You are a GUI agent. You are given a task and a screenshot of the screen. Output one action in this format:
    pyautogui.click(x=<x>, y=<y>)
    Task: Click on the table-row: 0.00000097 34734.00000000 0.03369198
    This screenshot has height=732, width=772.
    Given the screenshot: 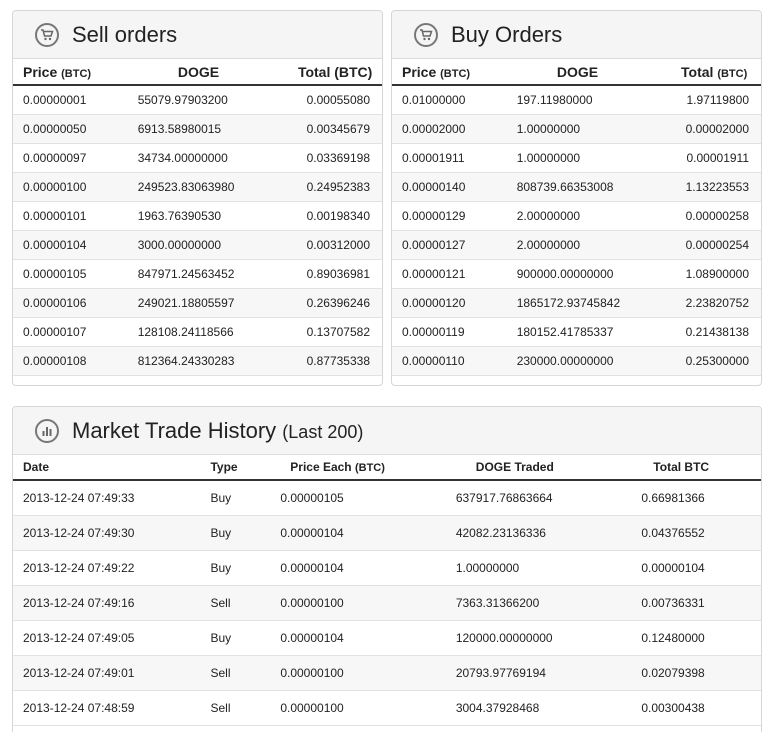 What is the action you would take?
    pyautogui.click(x=197, y=158)
    